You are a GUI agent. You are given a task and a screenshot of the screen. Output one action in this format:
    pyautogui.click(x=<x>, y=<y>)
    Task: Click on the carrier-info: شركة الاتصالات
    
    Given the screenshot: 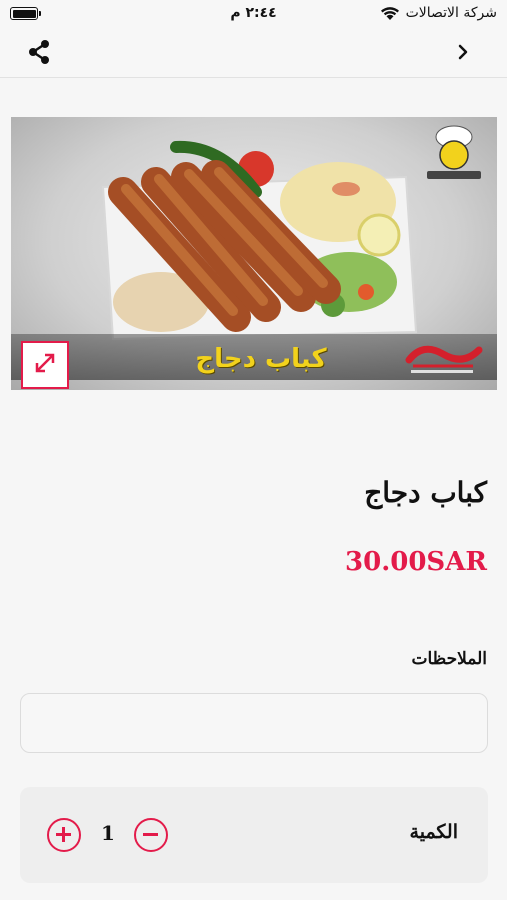 What is the action you would take?
    pyautogui.click(x=438, y=13)
    